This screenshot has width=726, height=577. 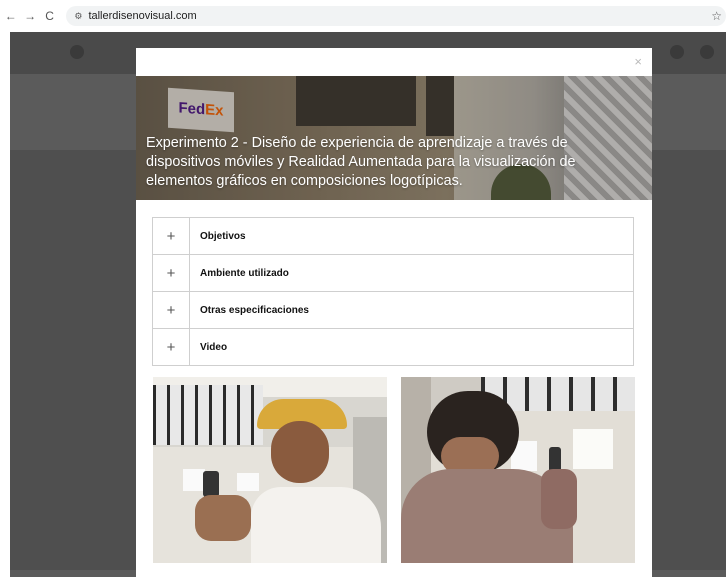 What do you see at coordinates (49, 16) in the screenshot?
I see `reload-icon: C` at bounding box center [49, 16].